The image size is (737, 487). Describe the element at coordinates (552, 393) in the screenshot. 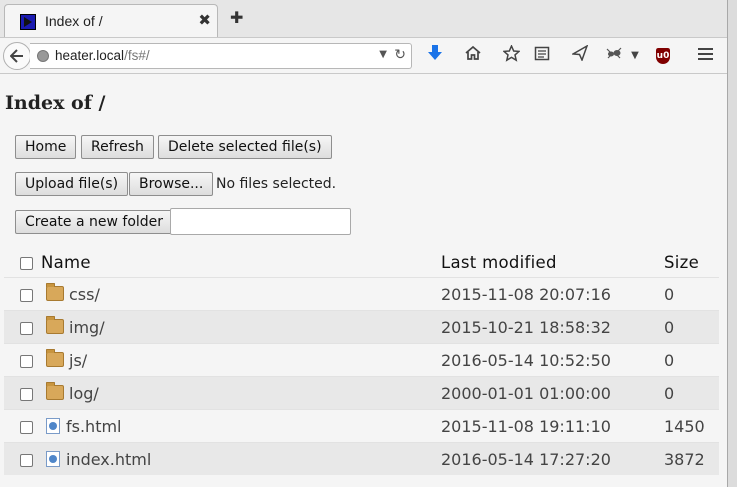

I see `modified-cell: 2000-01-01 01:00:00` at that location.